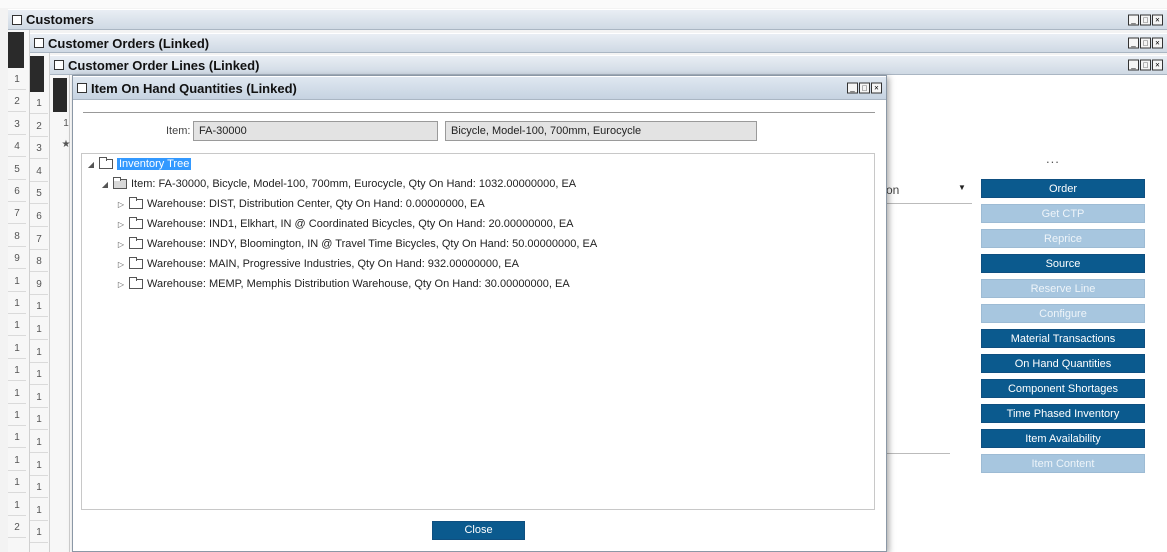 This screenshot has height=552, width=1167. Describe the element at coordinates (1063, 263) in the screenshot. I see `action-button-source: Source` at that location.